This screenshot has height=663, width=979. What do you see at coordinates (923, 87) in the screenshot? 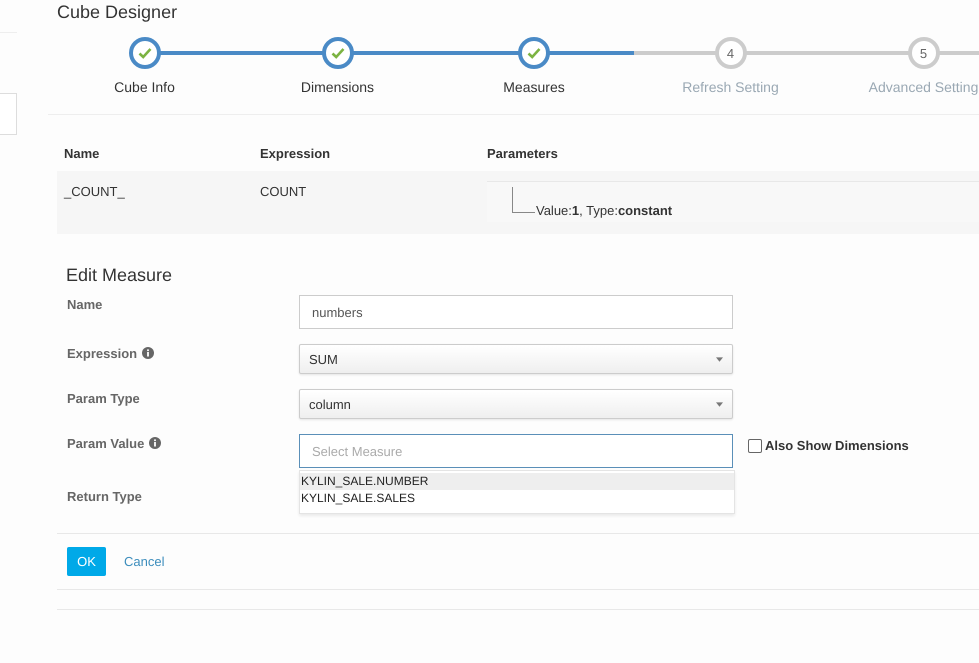
I see `step-label: Advanced Setting` at bounding box center [923, 87].